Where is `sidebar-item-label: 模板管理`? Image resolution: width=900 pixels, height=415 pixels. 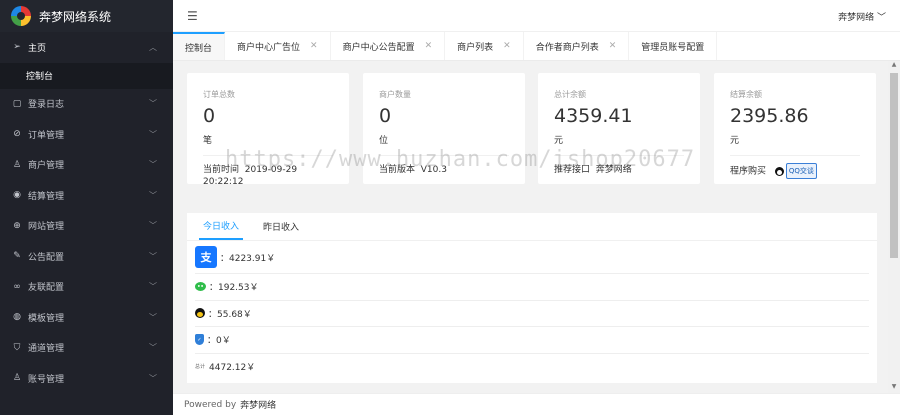
sidebar-item-label: 模板管理 is located at coordinates (46, 318).